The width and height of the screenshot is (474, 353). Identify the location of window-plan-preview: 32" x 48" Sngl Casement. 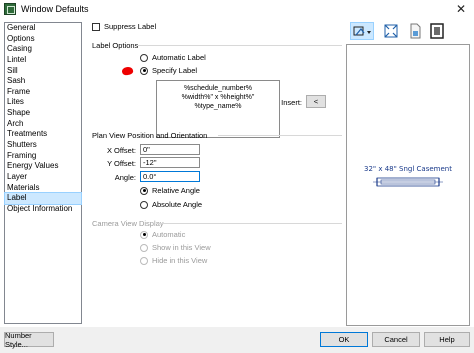
(408, 176).